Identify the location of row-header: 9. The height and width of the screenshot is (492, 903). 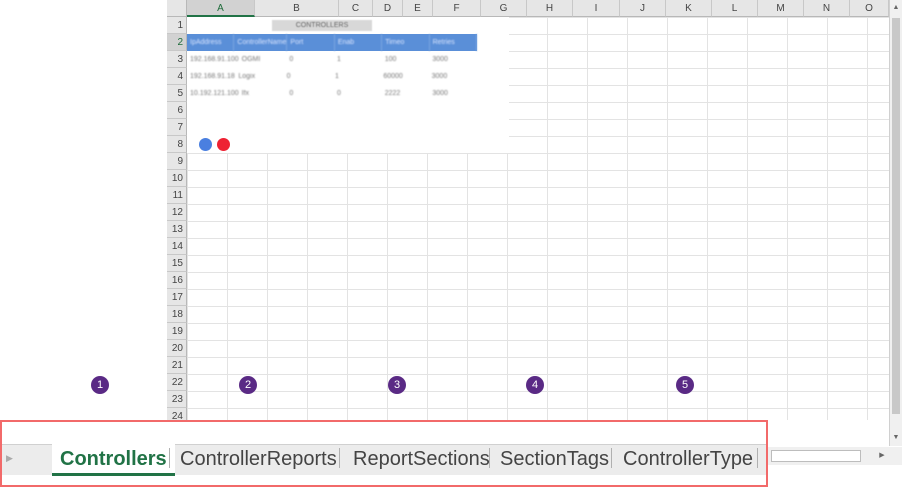
(177, 161).